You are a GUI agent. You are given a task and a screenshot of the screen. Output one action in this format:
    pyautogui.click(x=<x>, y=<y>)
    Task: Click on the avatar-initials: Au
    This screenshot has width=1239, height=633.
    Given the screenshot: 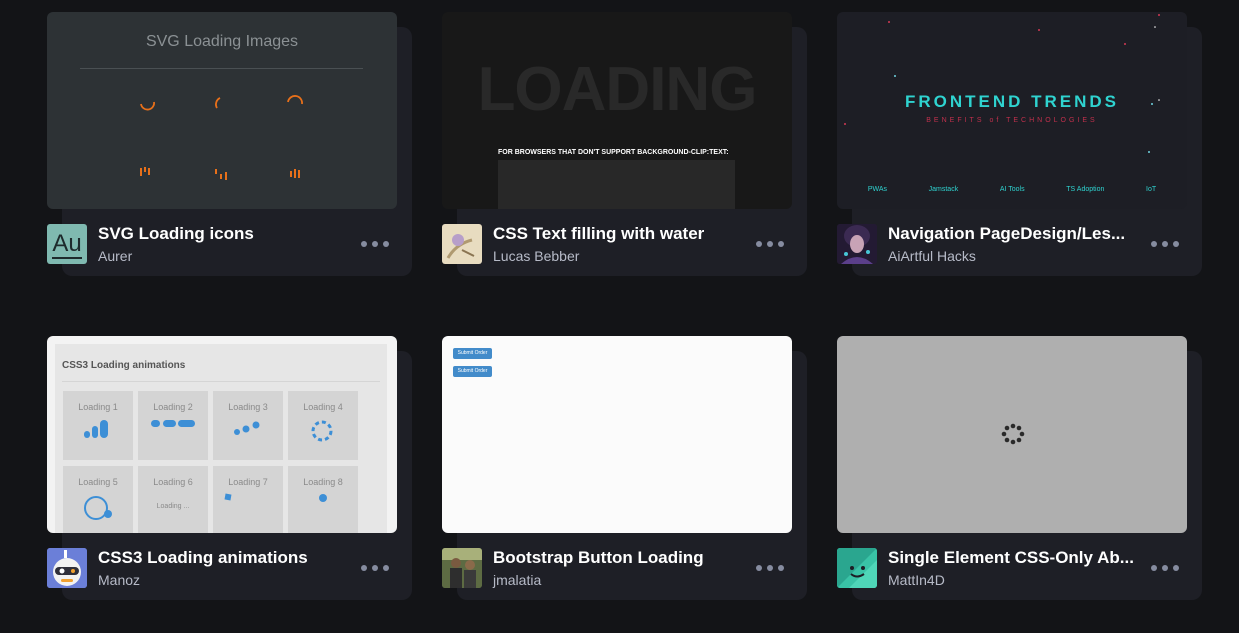 What is the action you would take?
    pyautogui.click(x=67, y=243)
    